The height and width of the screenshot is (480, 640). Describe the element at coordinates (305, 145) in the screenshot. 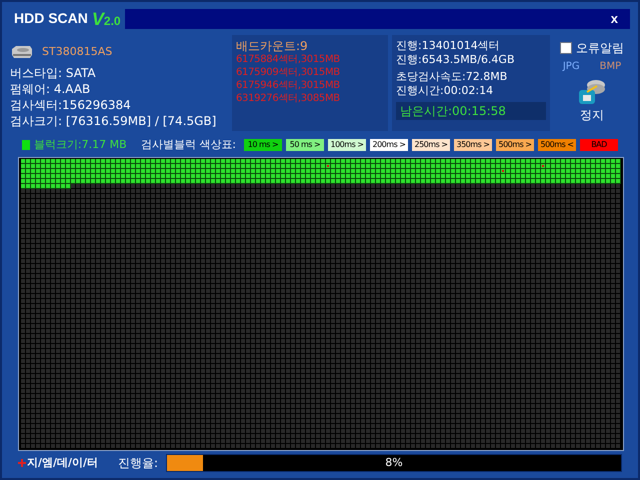

I see `legend-item: 50 ms >` at that location.